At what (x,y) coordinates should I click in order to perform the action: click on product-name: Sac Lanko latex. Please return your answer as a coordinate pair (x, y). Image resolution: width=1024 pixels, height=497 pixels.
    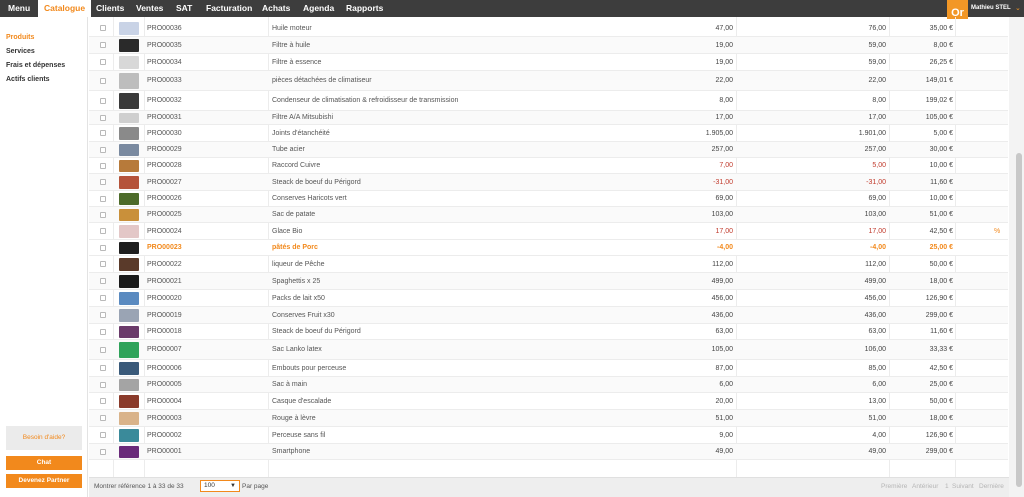
    Looking at the image, I should click on (412, 349).